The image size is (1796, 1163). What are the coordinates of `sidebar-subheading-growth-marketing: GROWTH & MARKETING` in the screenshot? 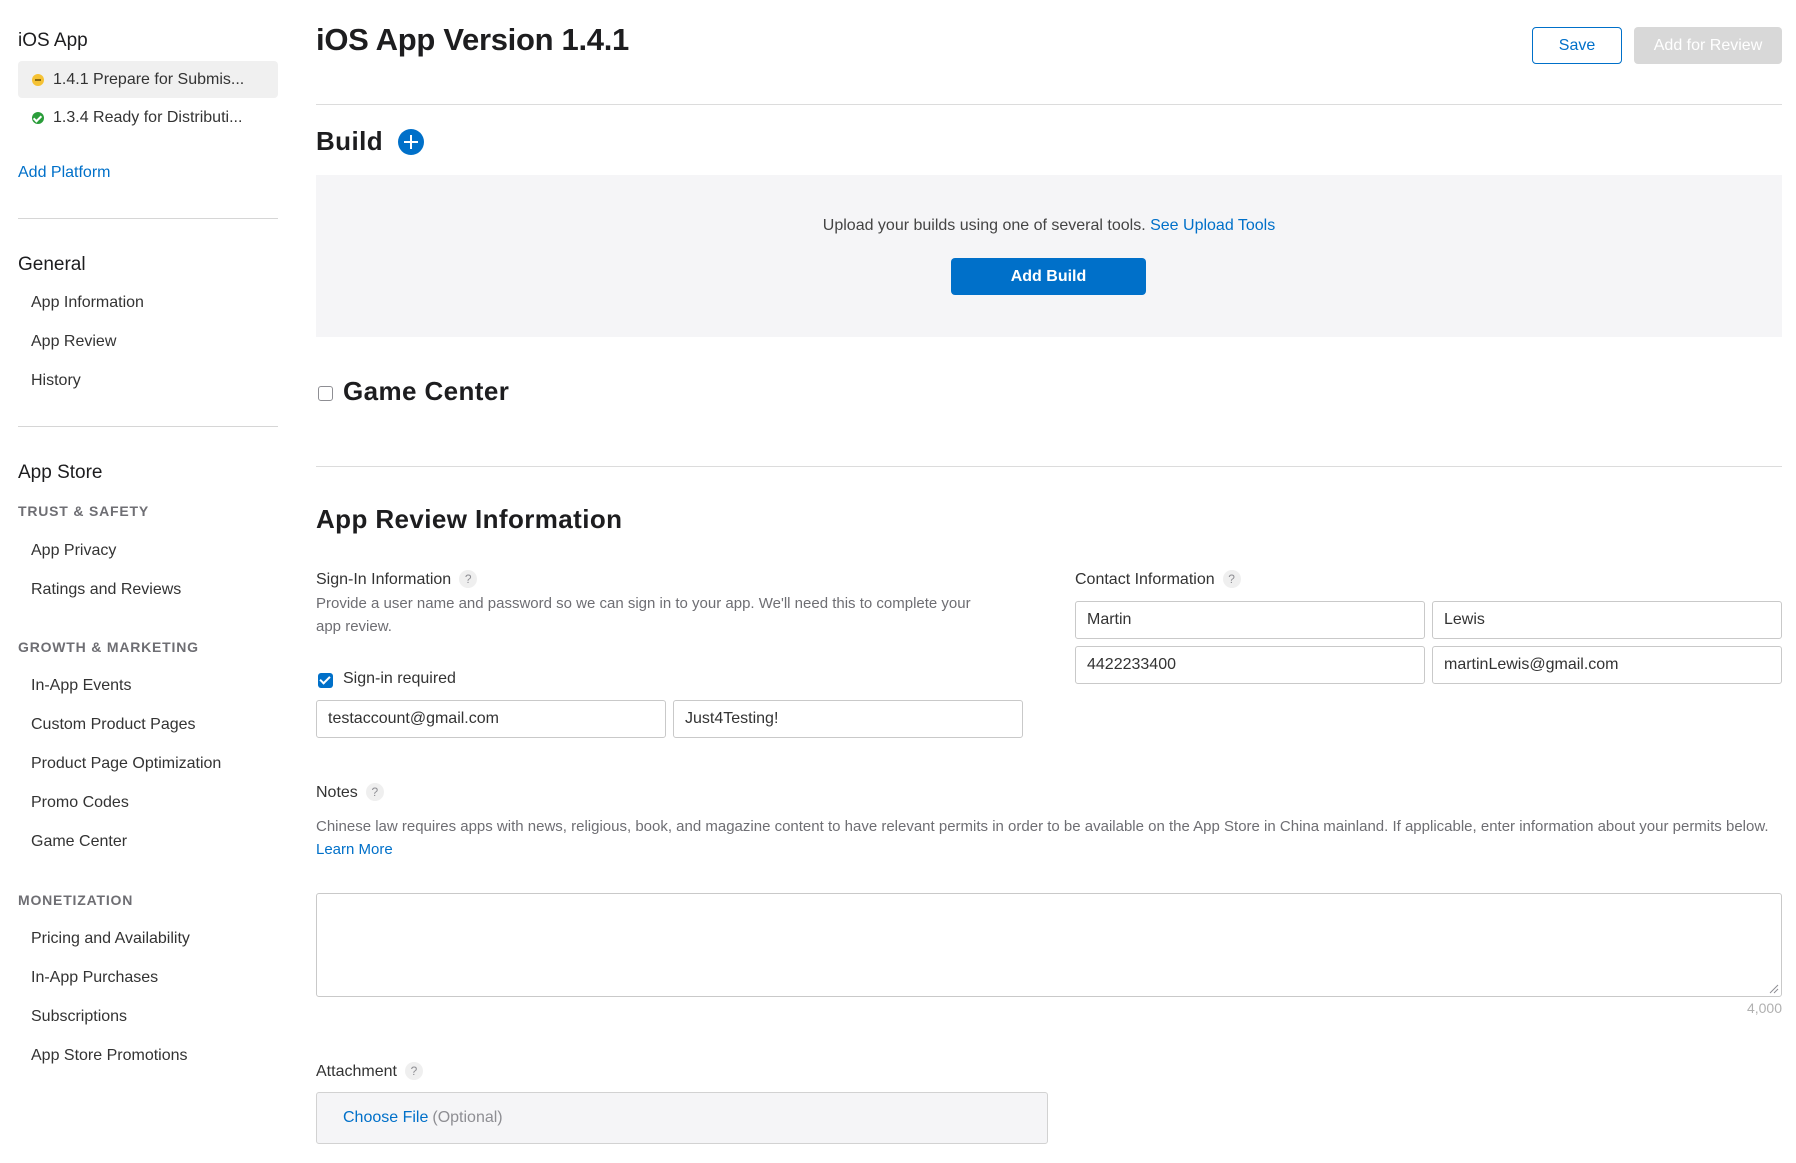 It's located at (108, 647).